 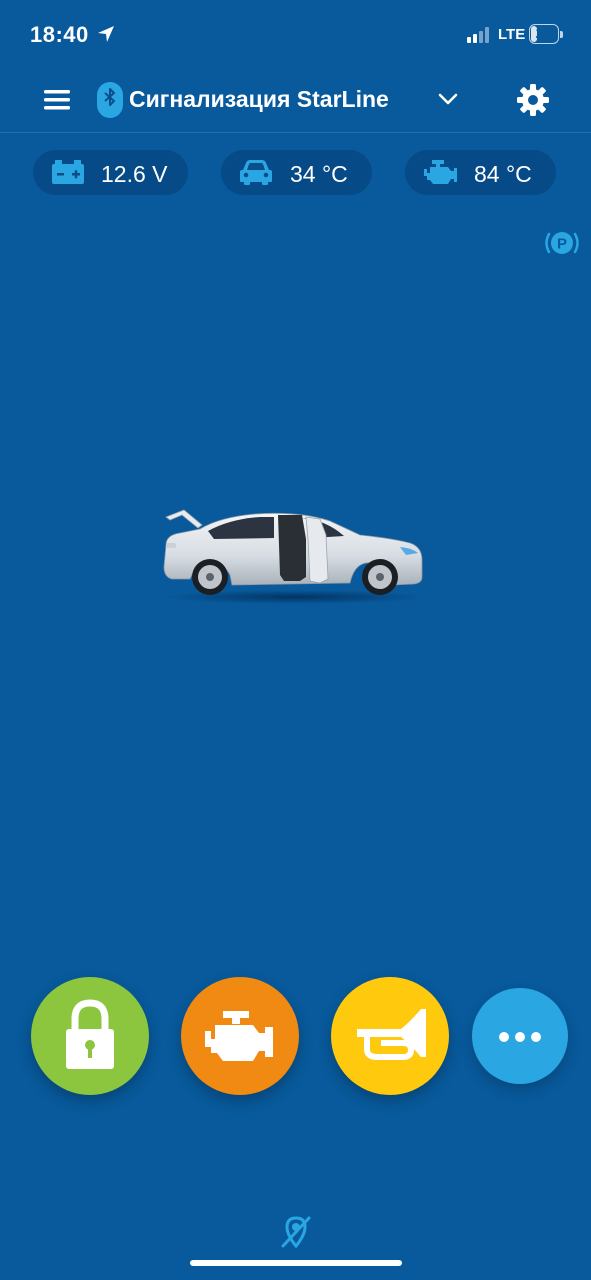 I want to click on location-arrow-icon, so click(x=106, y=34).